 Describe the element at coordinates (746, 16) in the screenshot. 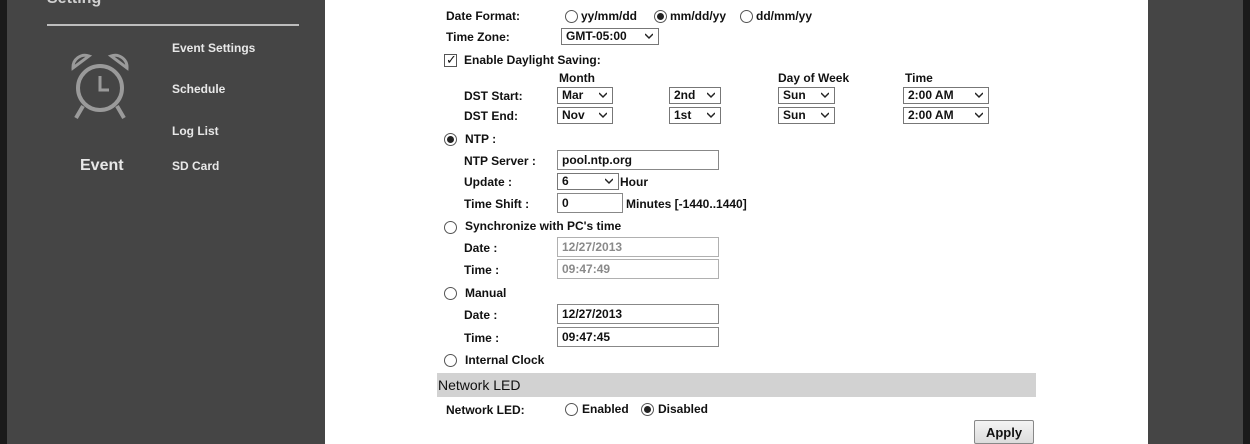

I see `date-format-radio-ddmmyy` at that location.